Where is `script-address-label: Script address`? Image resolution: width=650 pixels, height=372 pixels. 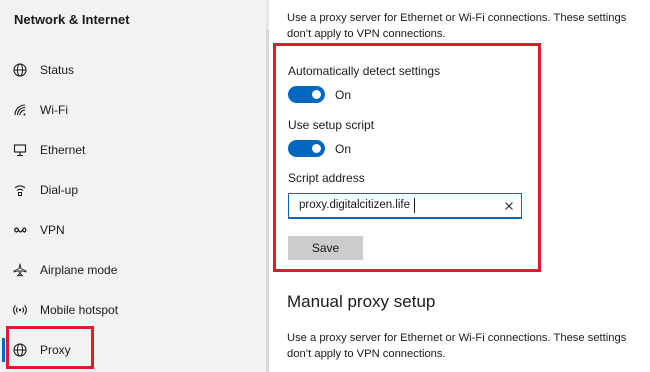 script-address-label: Script address is located at coordinates (326, 178).